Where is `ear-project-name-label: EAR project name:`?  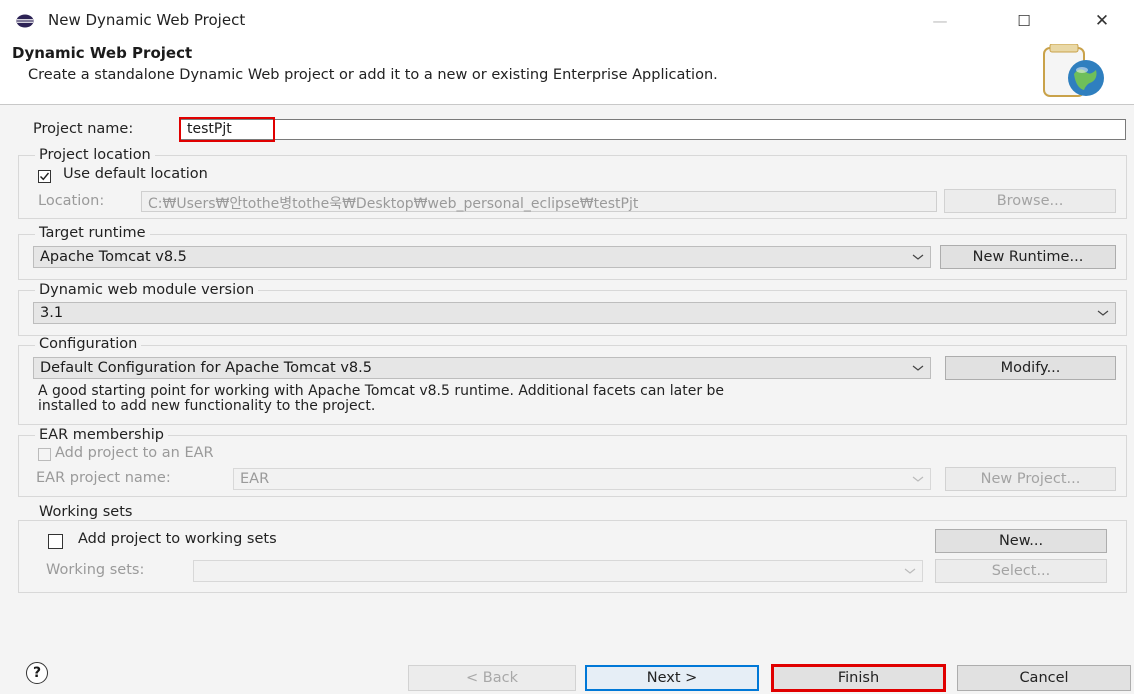
ear-project-name-label: EAR project name: is located at coordinates (103, 478).